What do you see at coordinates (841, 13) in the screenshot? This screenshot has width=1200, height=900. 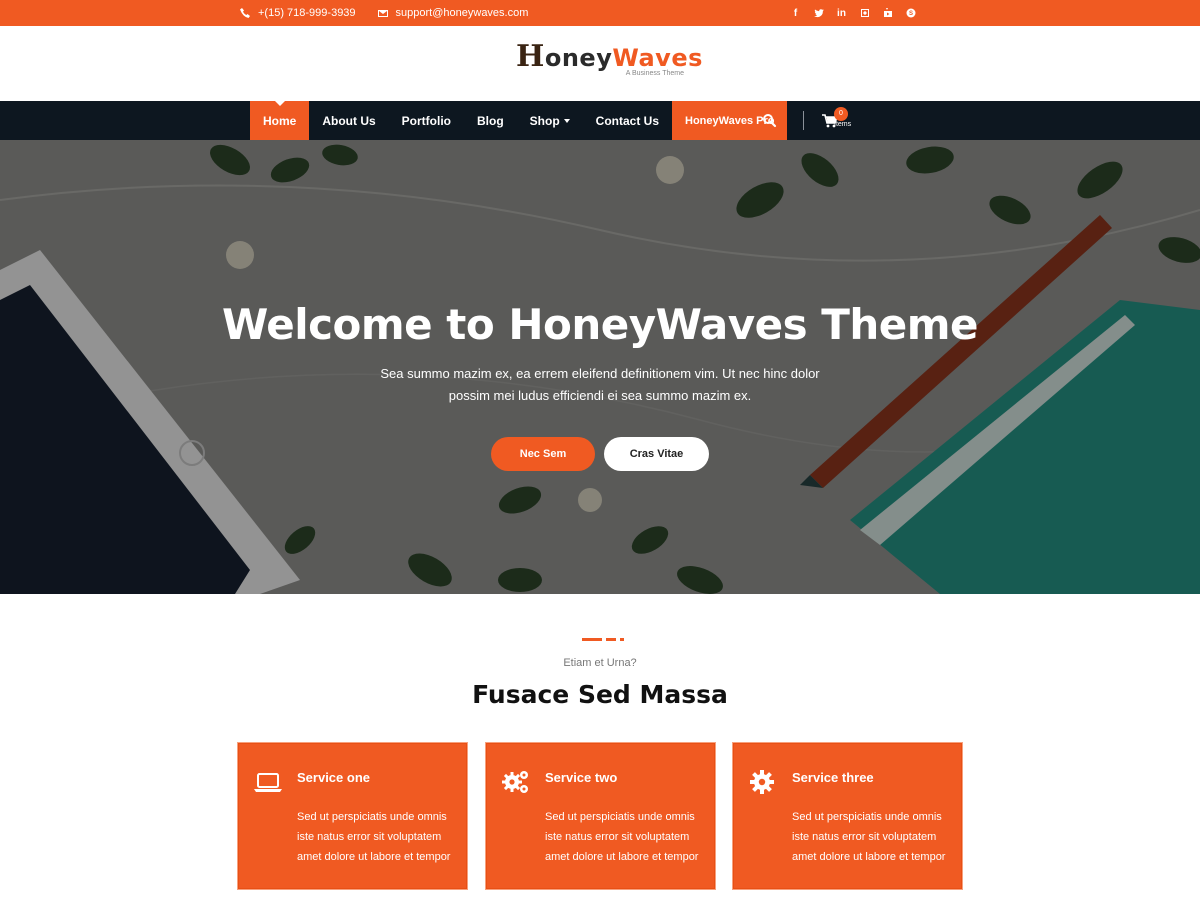 I see `linkedin-icon: in` at bounding box center [841, 13].